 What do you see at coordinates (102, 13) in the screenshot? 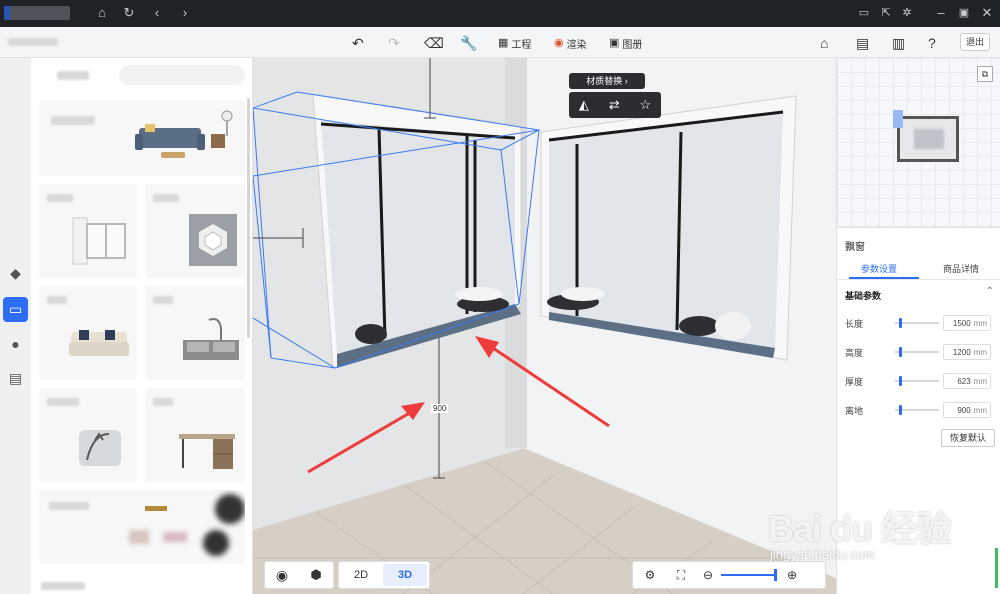
I see `home-icon: ⌂` at bounding box center [102, 13].